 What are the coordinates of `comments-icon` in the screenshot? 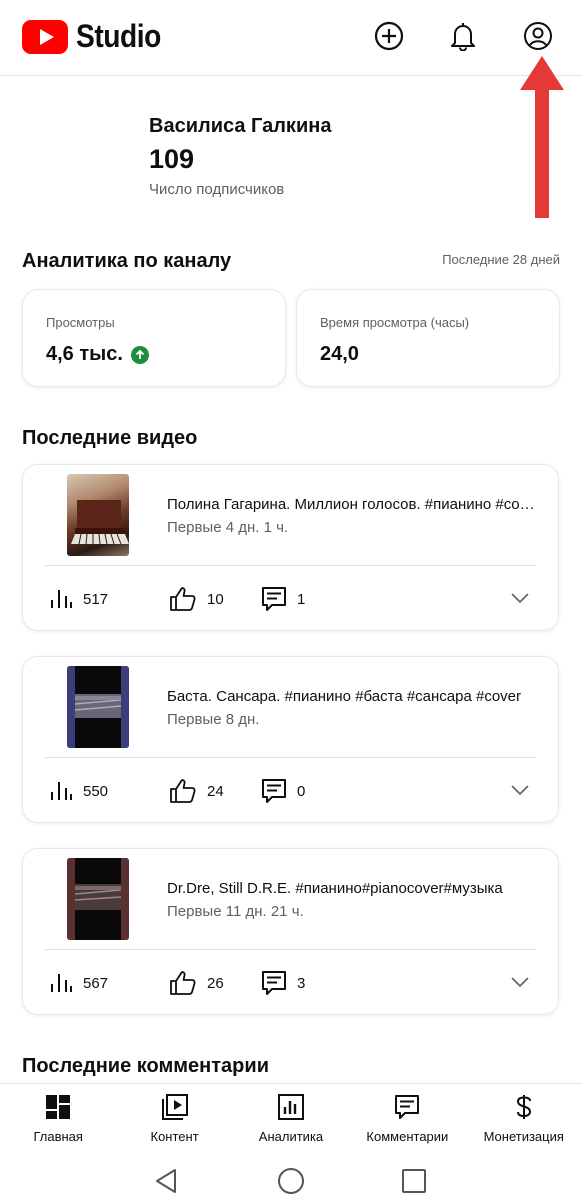 It's located at (407, 1107).